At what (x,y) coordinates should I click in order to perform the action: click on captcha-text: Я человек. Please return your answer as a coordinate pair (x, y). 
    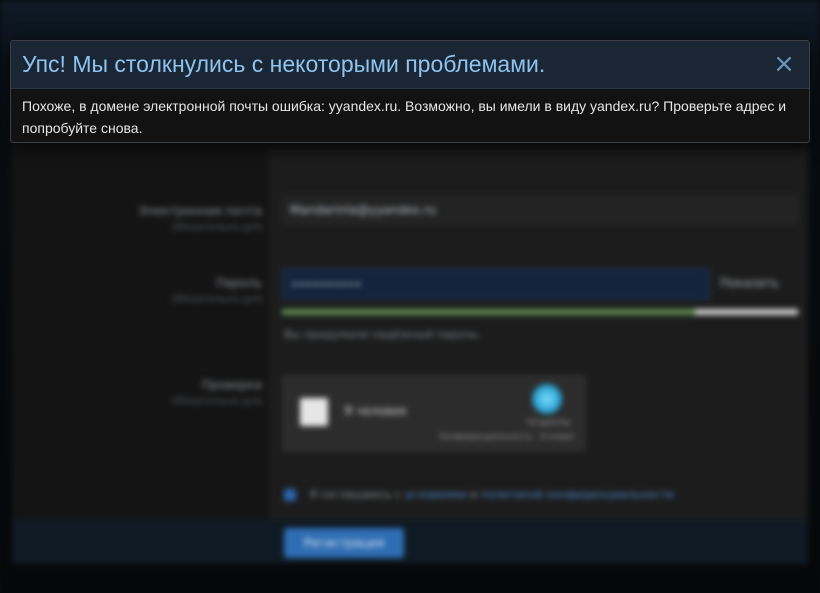
    Looking at the image, I should click on (376, 411).